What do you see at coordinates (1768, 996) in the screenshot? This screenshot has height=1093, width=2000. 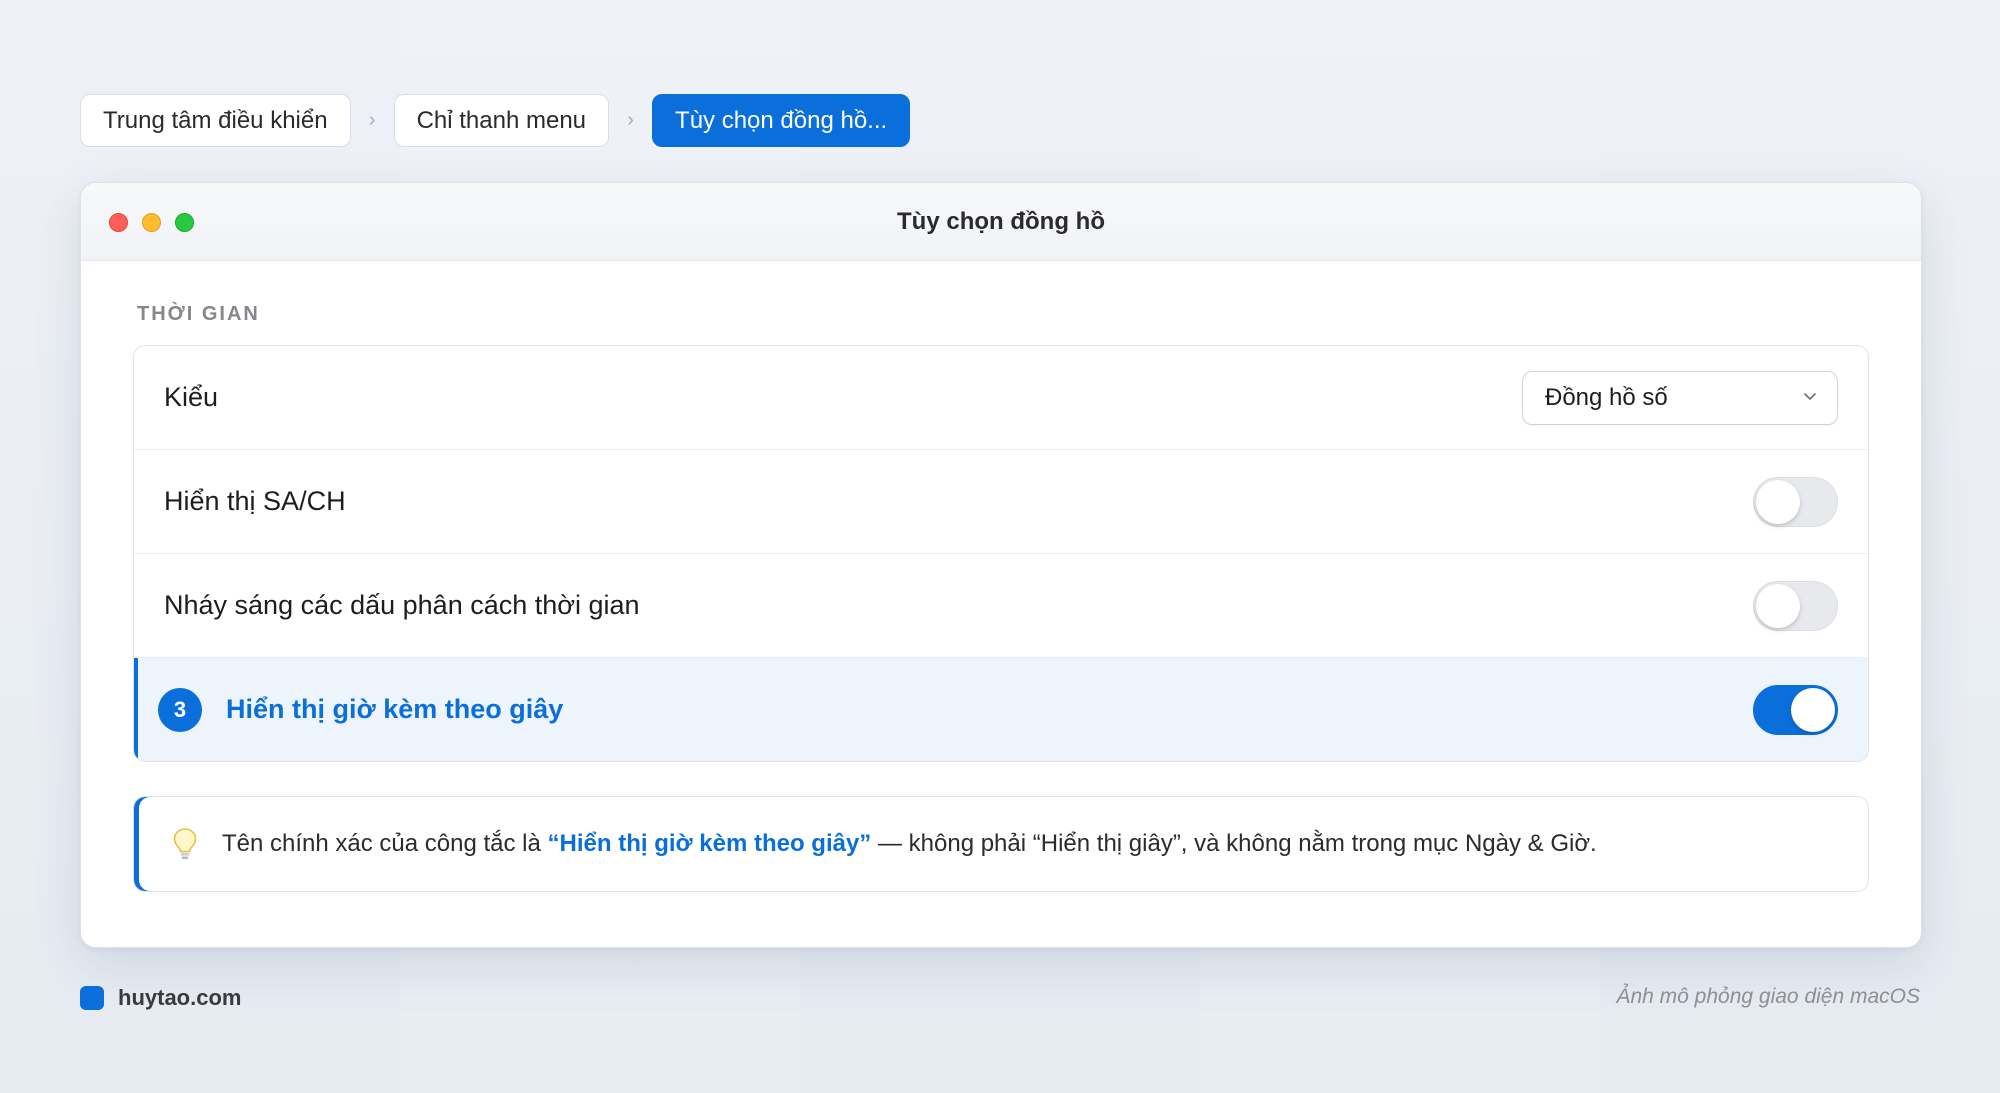 I see `footer-note: Ảnh mô phỏng giao diện macOS` at bounding box center [1768, 996].